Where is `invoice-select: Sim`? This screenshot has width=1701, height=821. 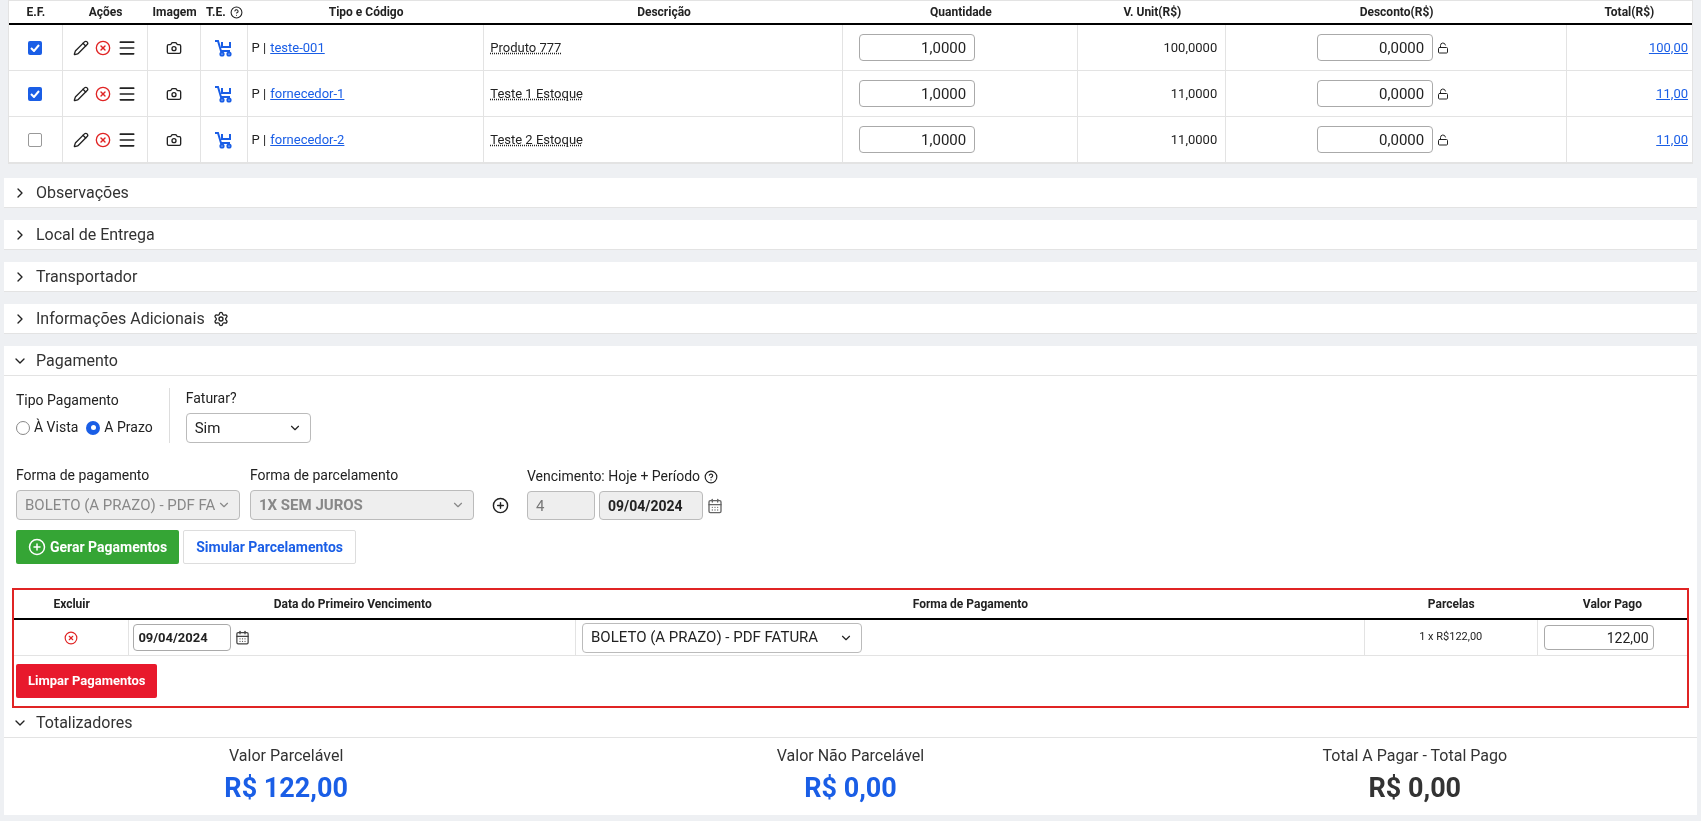 invoice-select: Sim is located at coordinates (248, 428).